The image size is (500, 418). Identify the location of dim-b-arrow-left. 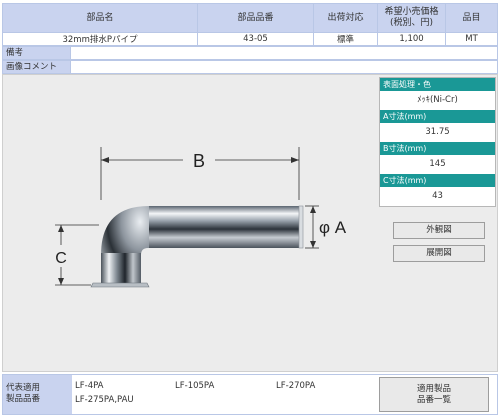
(105, 160).